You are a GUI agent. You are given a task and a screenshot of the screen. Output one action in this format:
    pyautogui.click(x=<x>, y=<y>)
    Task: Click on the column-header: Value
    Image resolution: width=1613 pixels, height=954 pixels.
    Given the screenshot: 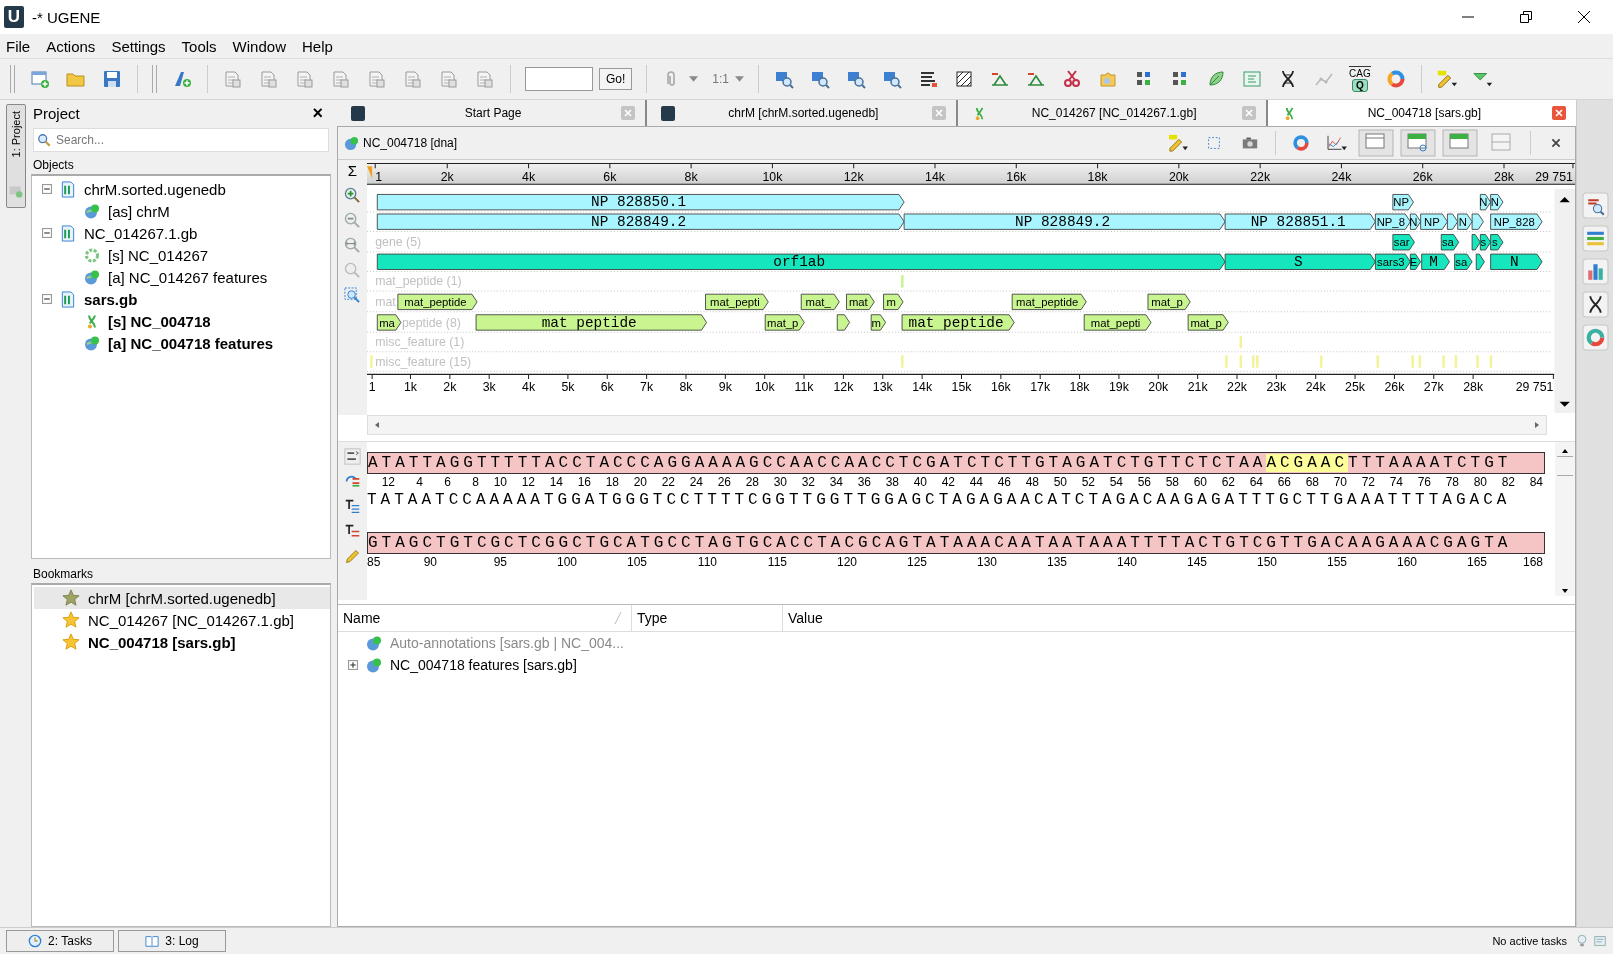 What is the action you would take?
    pyautogui.click(x=1179, y=618)
    